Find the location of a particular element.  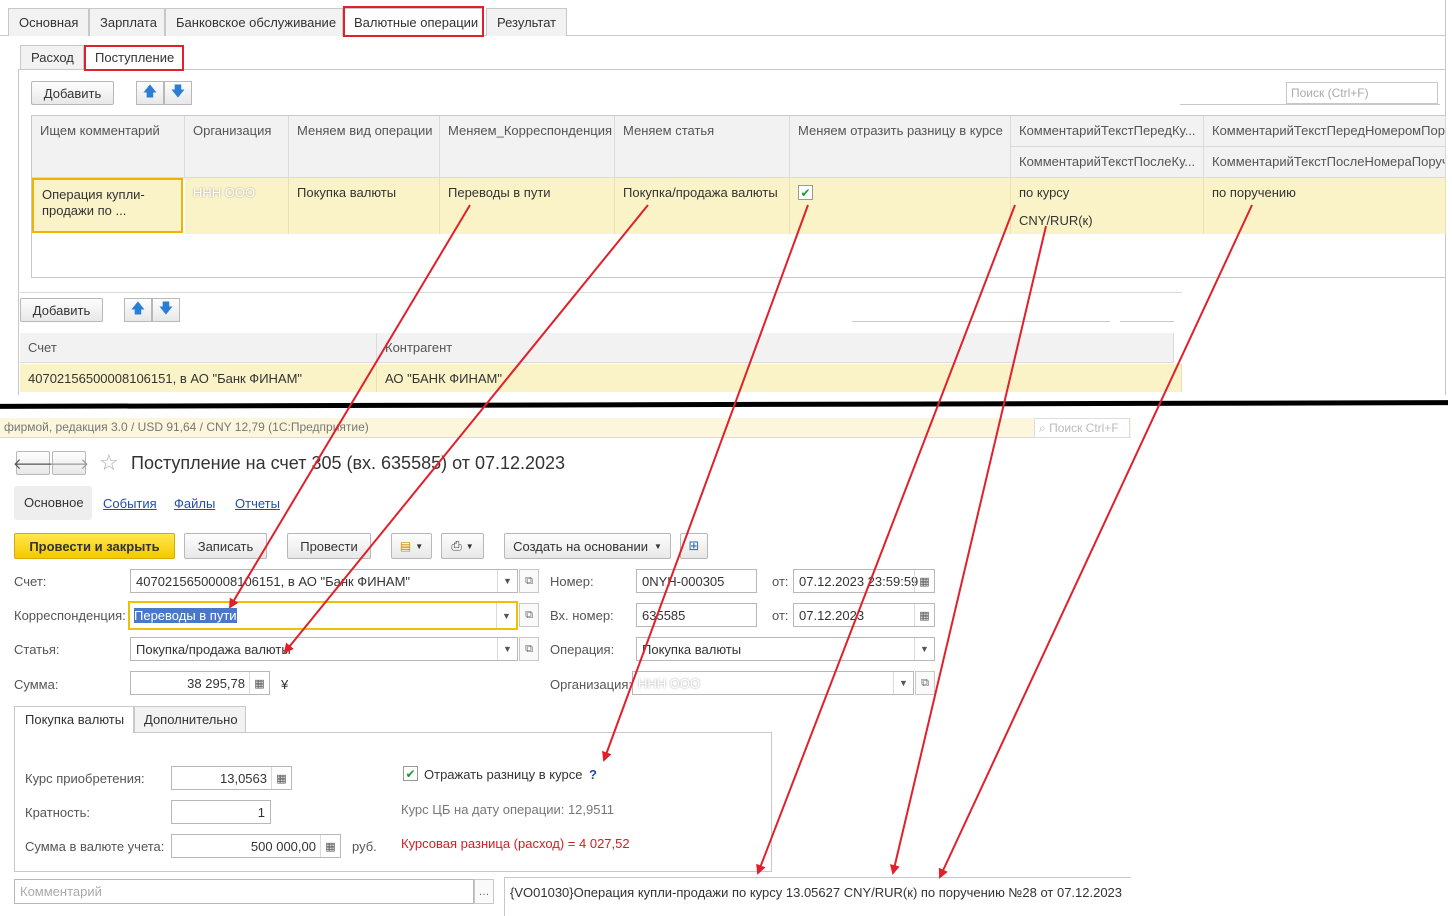

account-value: 40702156500008106151, в АО "Банк ФИНАМ" is located at coordinates (273, 581).